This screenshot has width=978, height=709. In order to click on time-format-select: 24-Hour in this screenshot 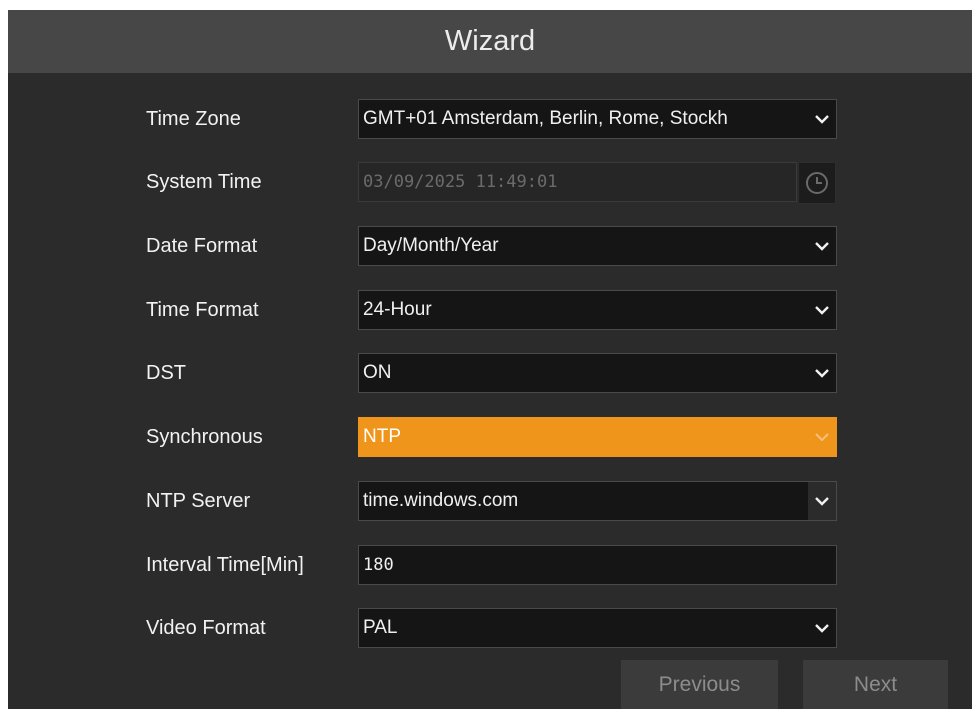, I will do `click(597, 310)`.